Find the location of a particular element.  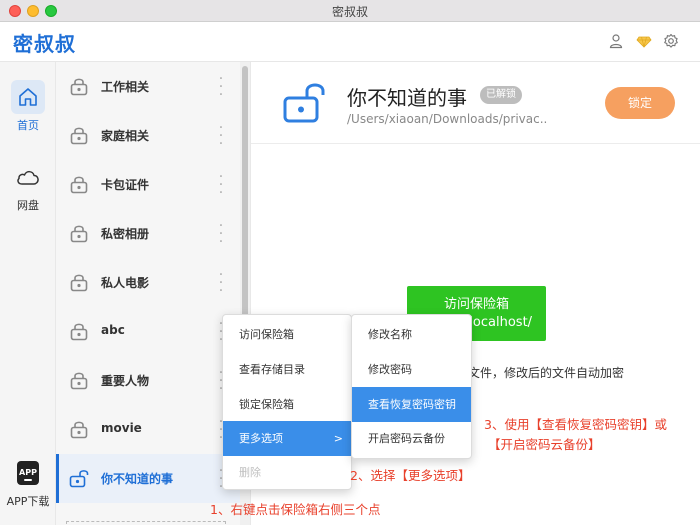

nav-cloud: 网盘 is located at coordinates (28, 186).